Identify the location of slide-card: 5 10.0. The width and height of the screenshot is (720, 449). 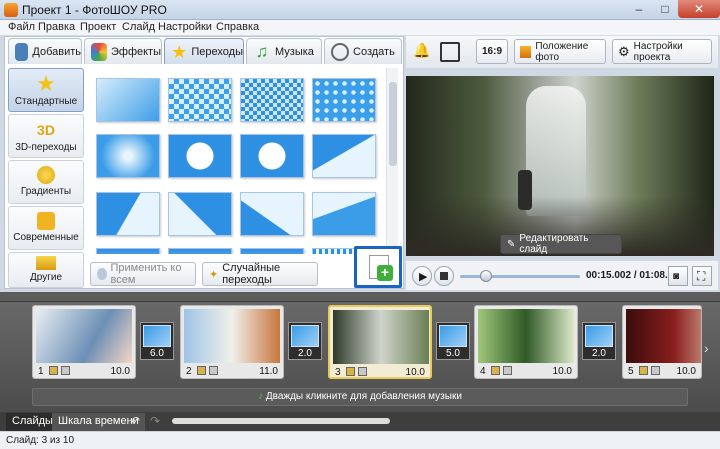
(662, 342).